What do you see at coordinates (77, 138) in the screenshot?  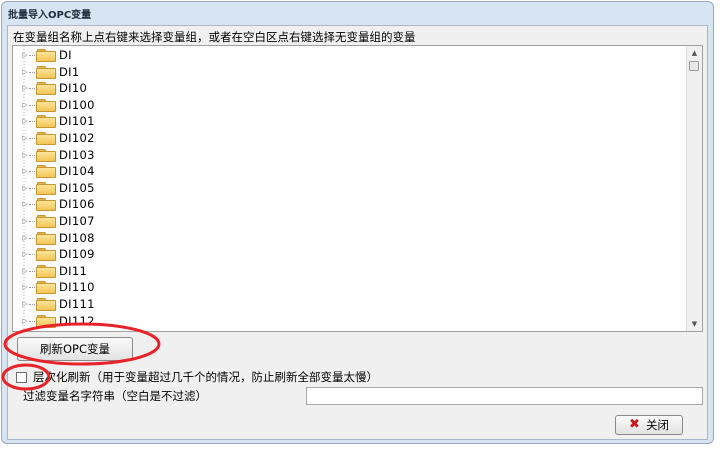 I see `tree-item-label: DI102` at bounding box center [77, 138].